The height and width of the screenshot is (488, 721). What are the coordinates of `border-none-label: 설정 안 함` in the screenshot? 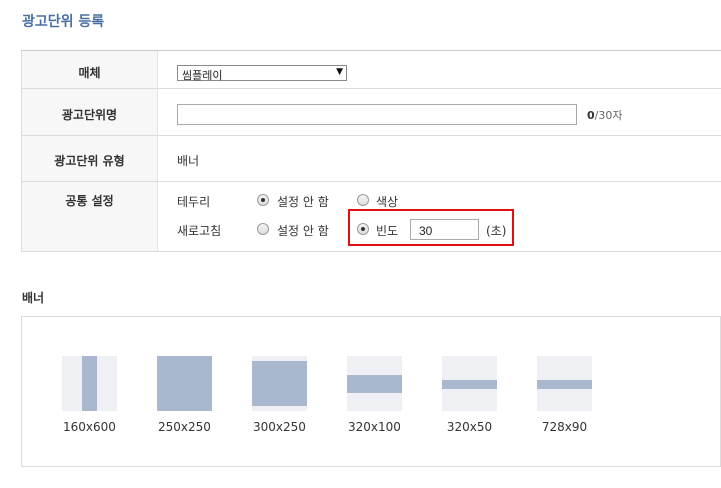 It's located at (303, 201).